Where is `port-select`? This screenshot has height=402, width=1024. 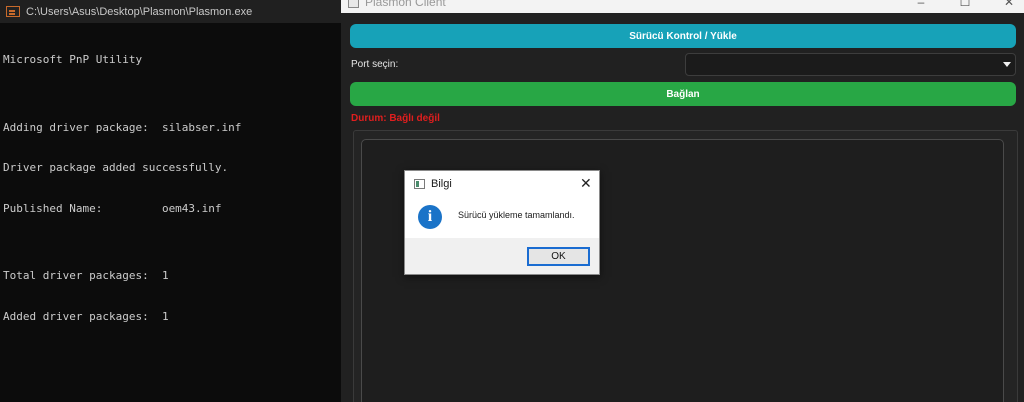 port-select is located at coordinates (850, 64).